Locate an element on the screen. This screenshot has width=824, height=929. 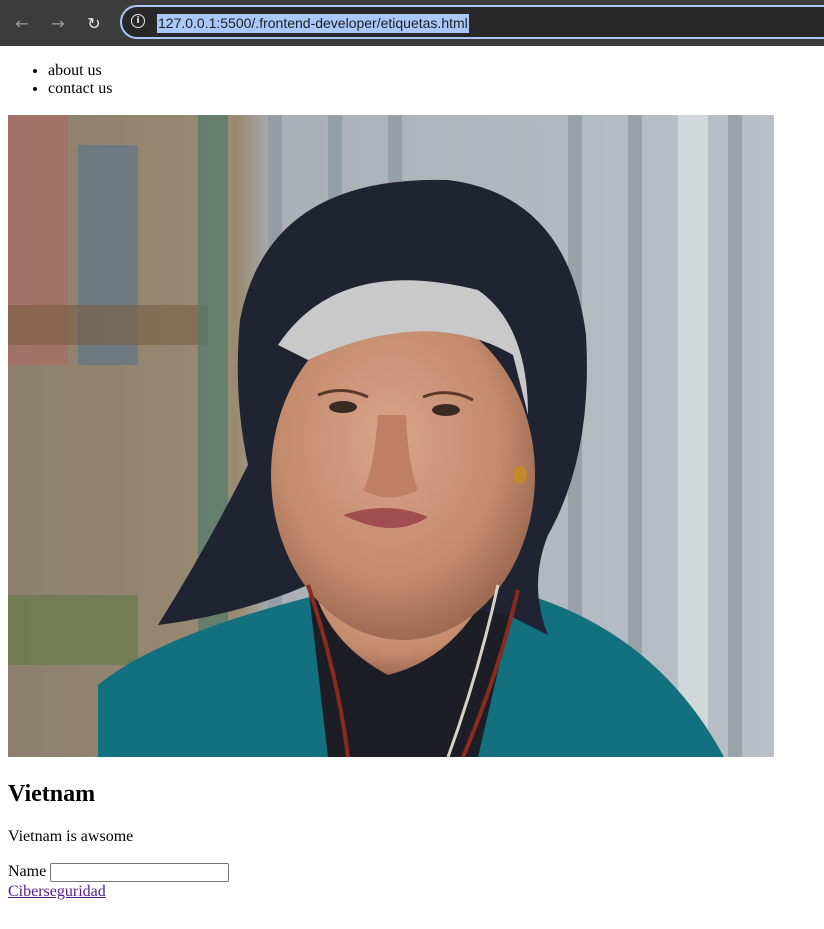
name-form-row: Name is located at coordinates (119, 872).